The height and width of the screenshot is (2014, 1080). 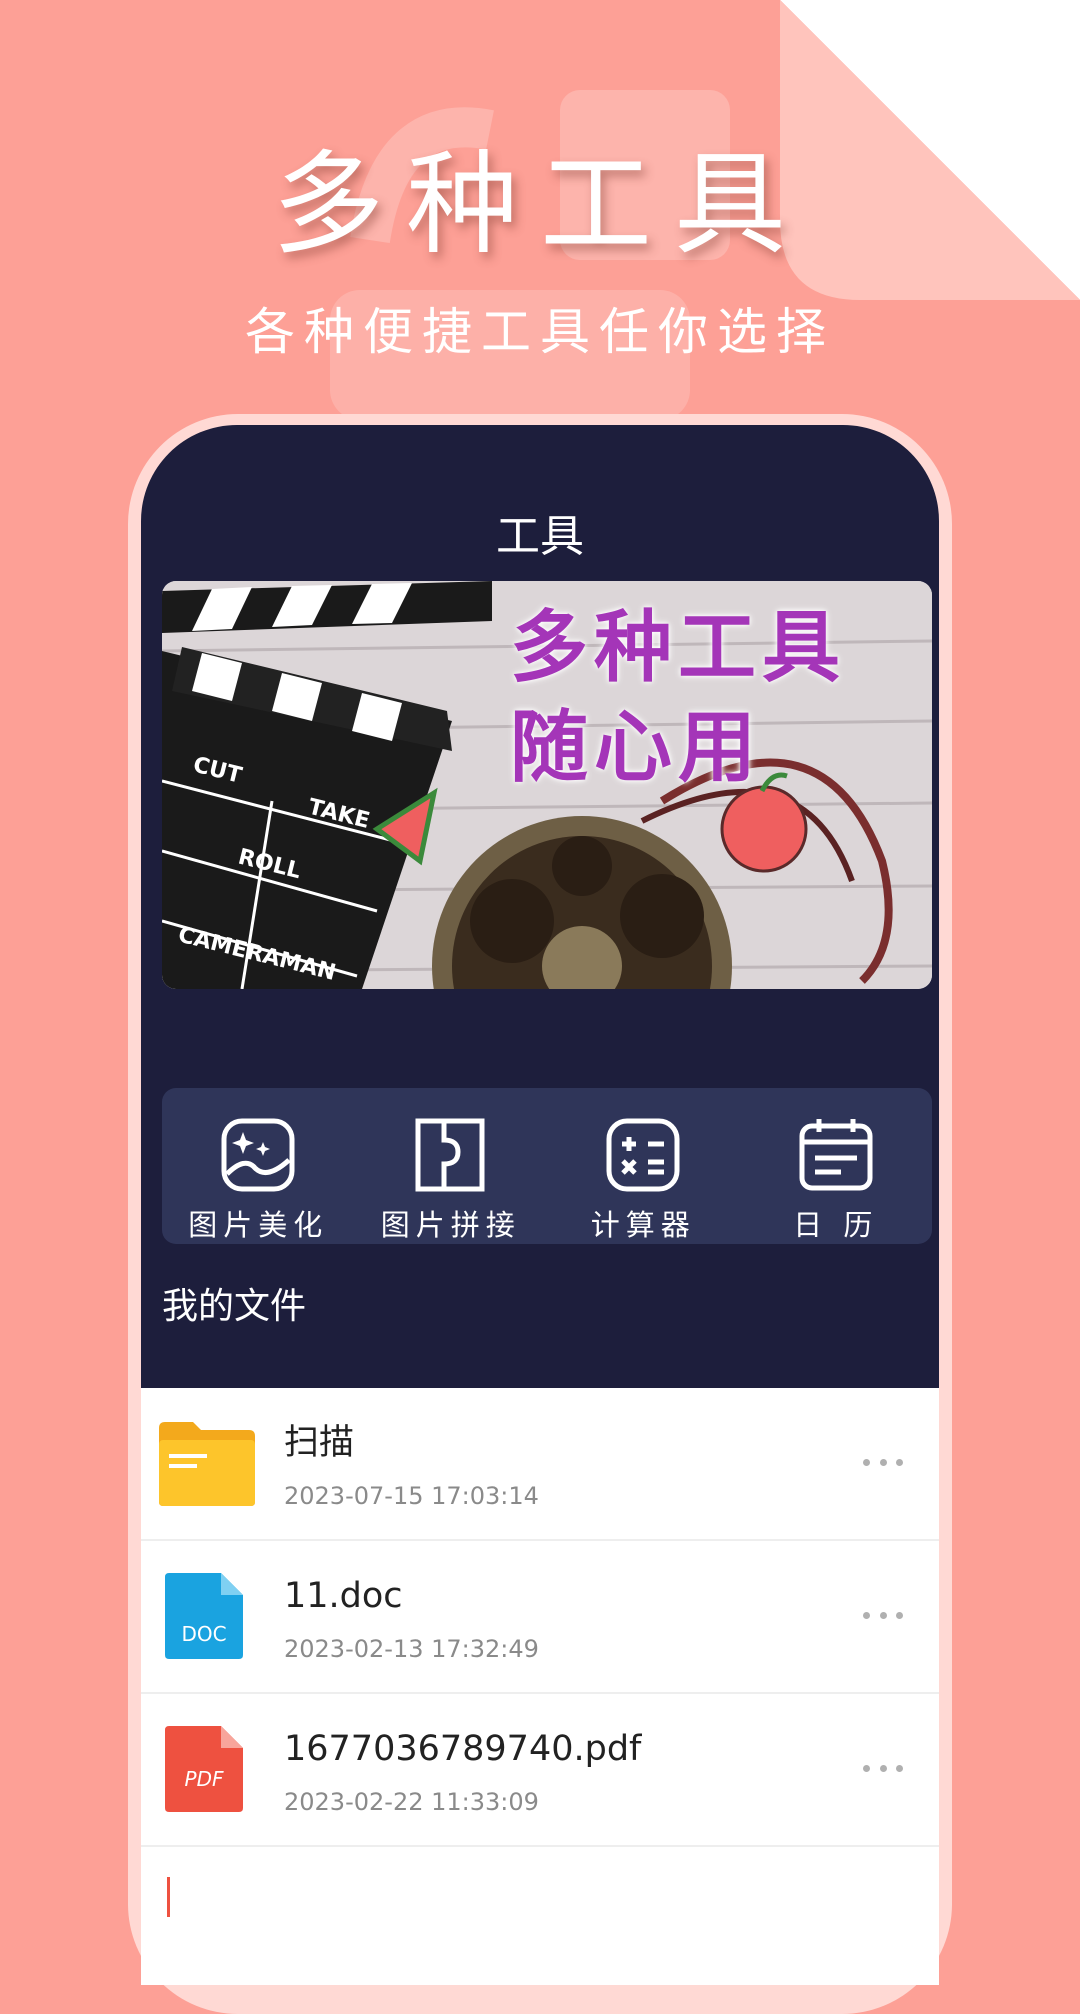 What do you see at coordinates (203, 1634) in the screenshot?
I see `doc-badge-text: DOC` at bounding box center [203, 1634].